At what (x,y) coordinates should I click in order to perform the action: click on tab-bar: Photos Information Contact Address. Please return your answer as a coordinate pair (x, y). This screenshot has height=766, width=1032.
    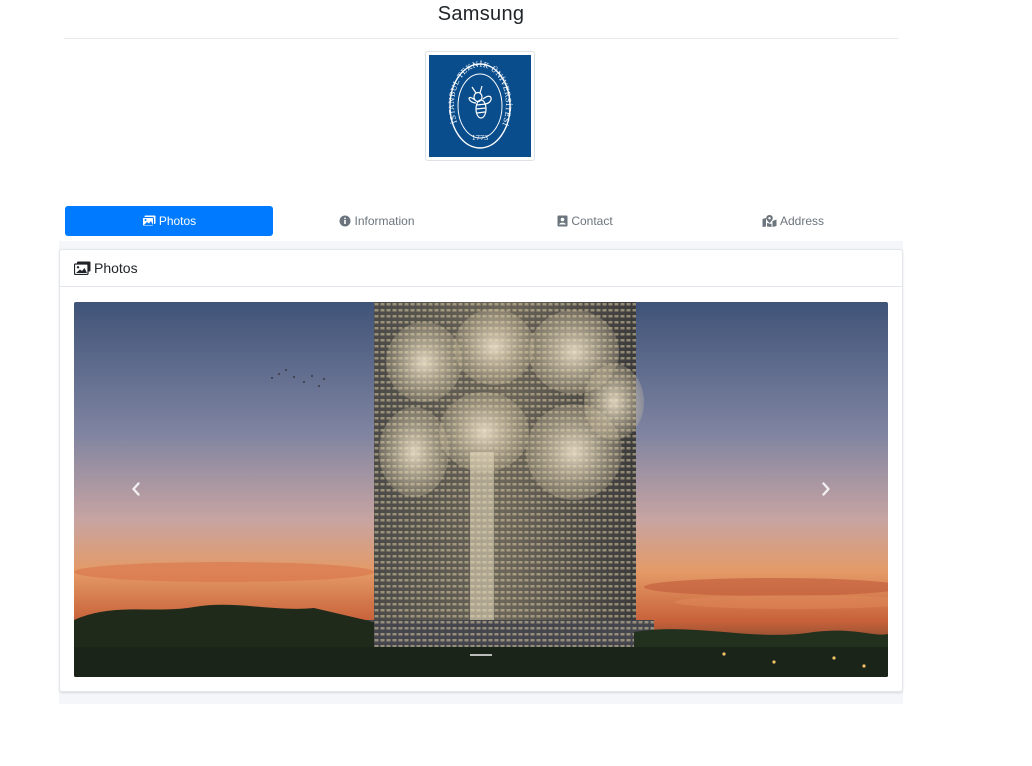
    Looking at the image, I should click on (481, 221).